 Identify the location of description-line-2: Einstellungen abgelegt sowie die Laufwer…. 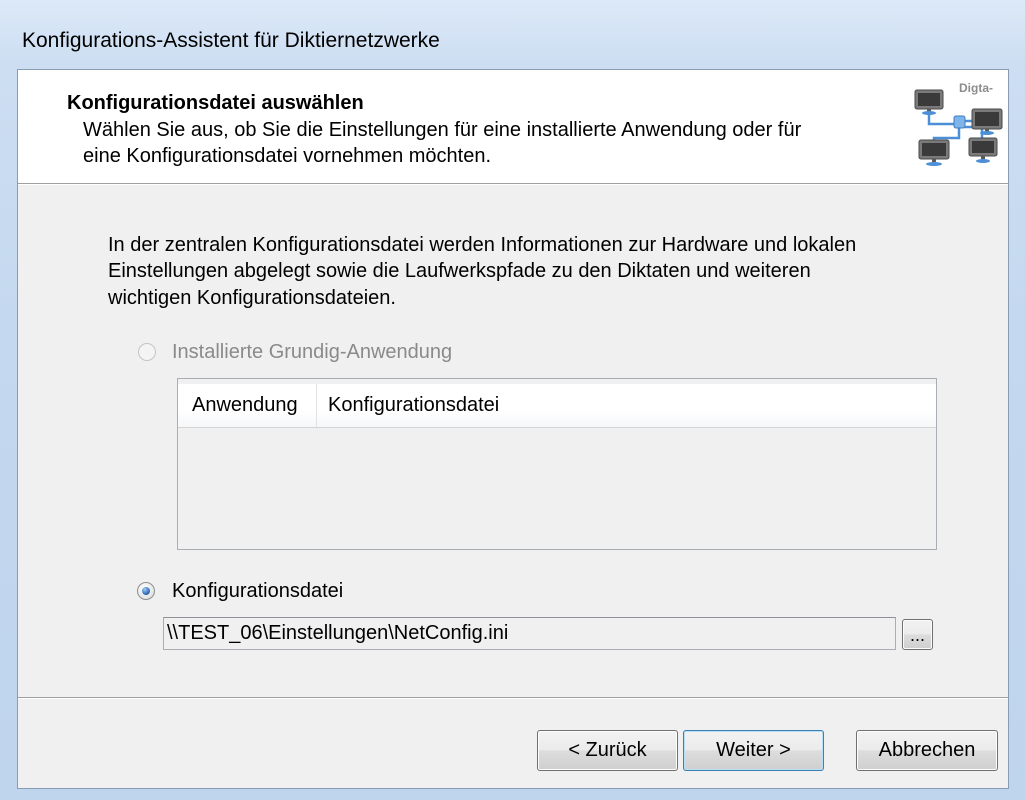
(459, 271).